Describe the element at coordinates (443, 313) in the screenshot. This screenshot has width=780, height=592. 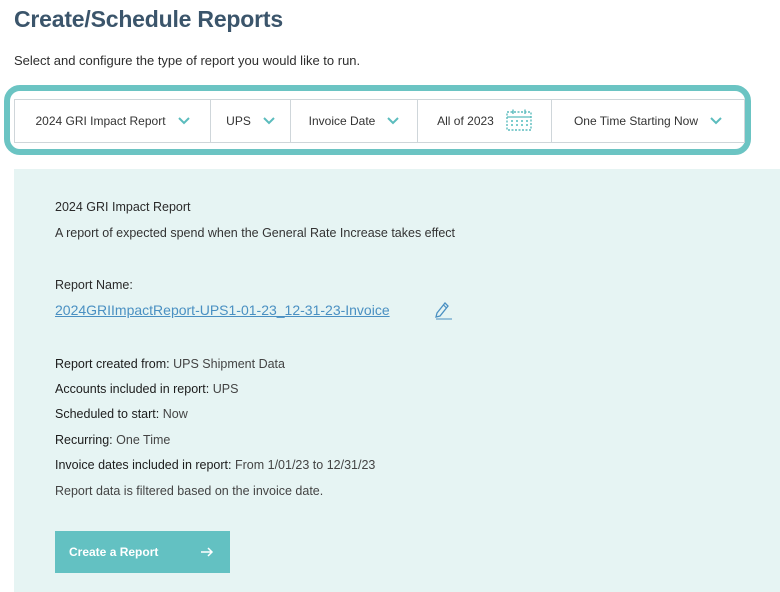
I see `pencil-icon` at that location.